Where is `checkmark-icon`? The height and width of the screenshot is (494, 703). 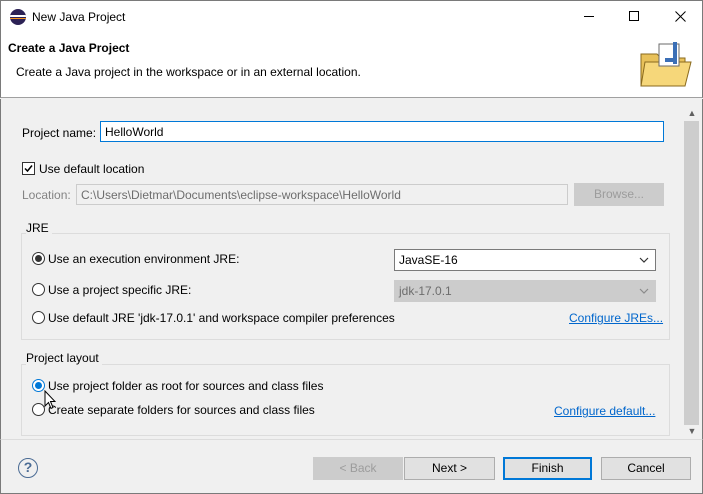
checkmark-icon is located at coordinates (28, 169).